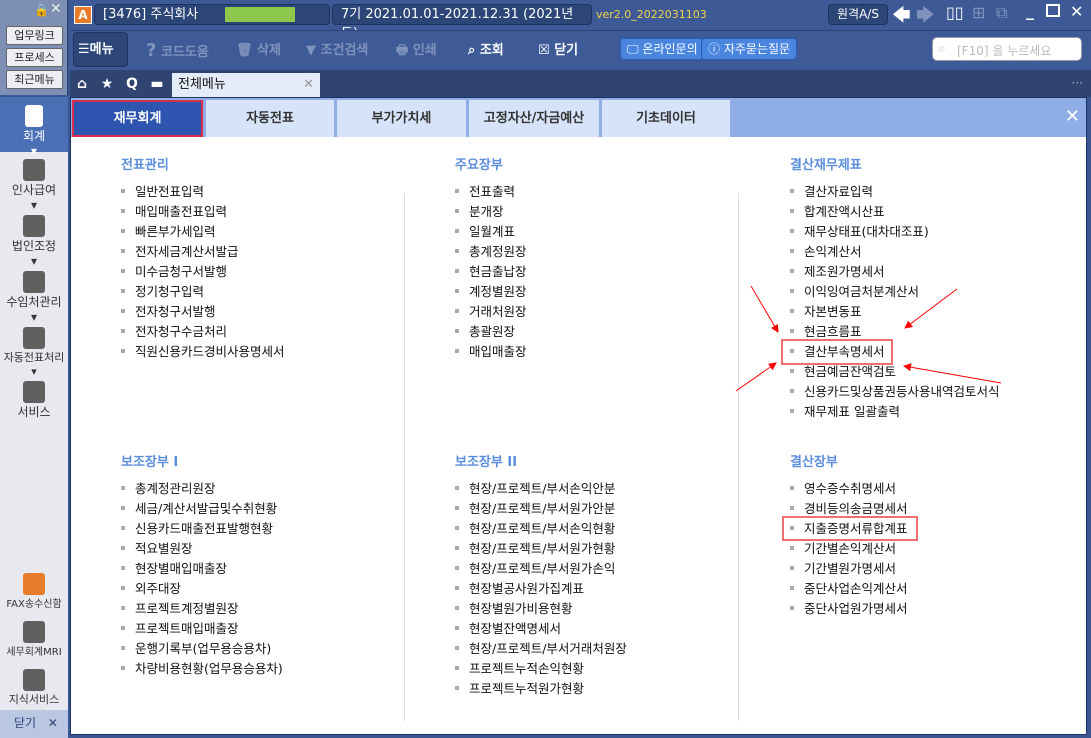 The image size is (1091, 738). What do you see at coordinates (34, 297) in the screenshot?
I see `sidebar-item-client-management: 수임처관리 ▾` at bounding box center [34, 297].